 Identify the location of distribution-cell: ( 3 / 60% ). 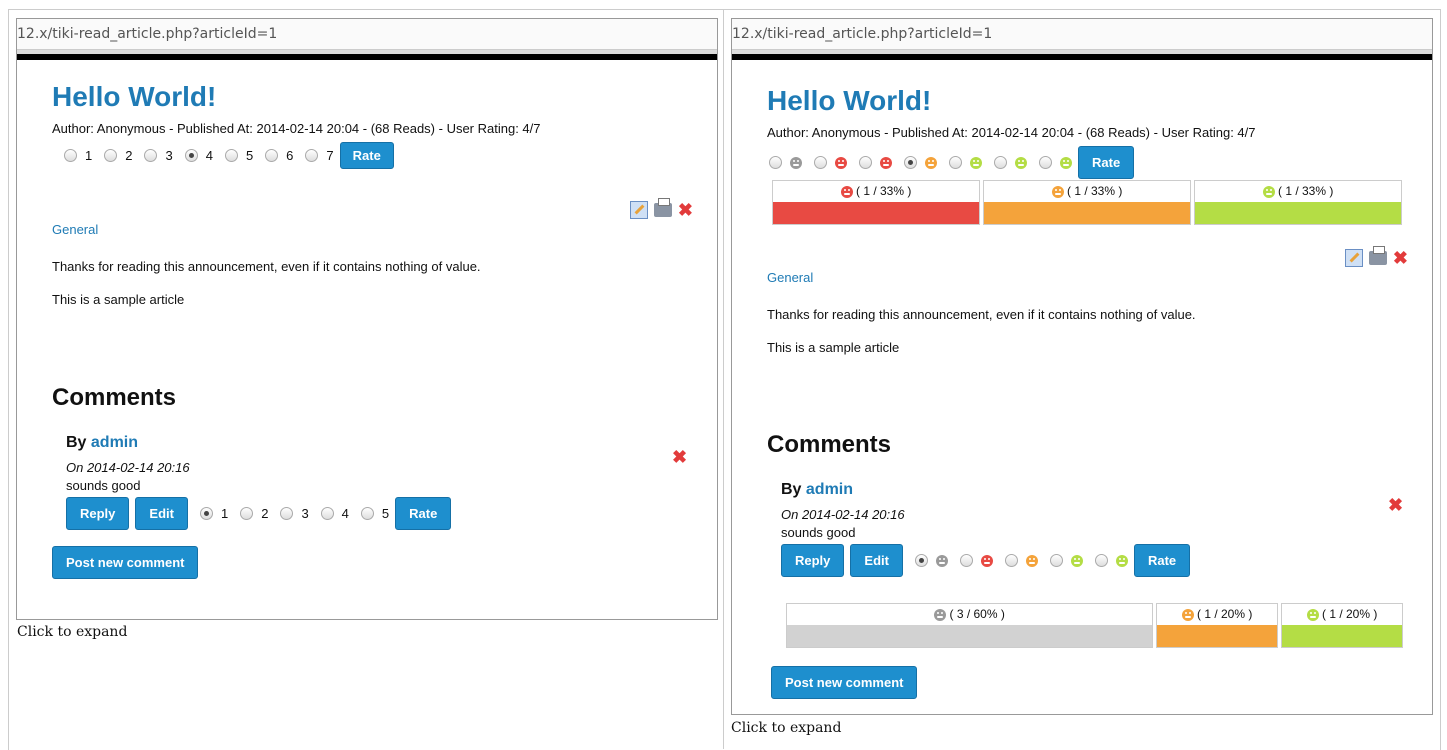
(969, 625).